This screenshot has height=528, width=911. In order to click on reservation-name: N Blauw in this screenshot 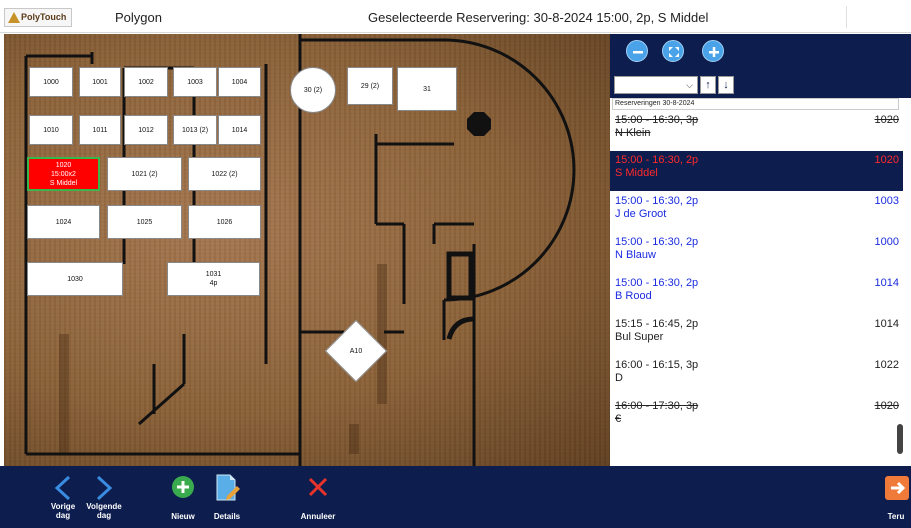, I will do `click(635, 255)`.